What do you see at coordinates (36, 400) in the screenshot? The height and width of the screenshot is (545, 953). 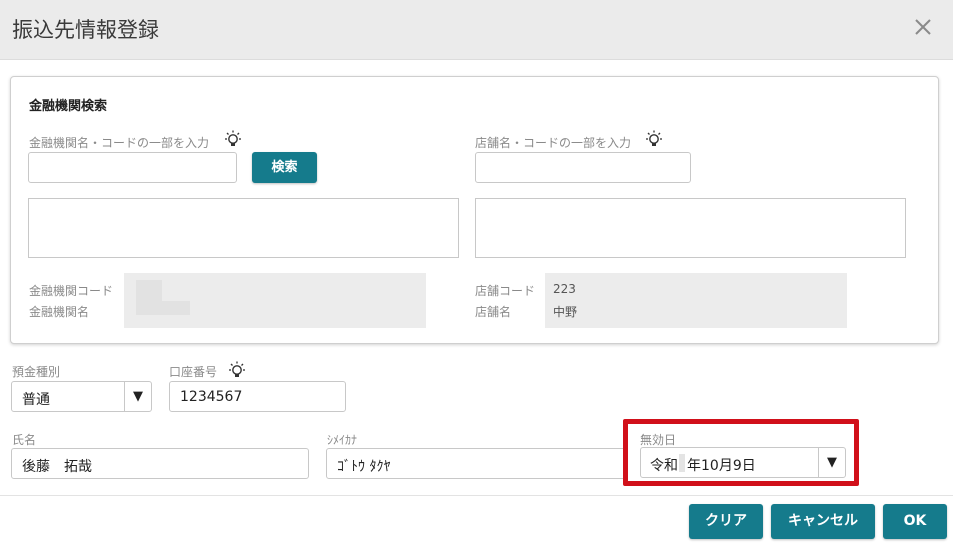 I see `deposit-type-value: 普通` at bounding box center [36, 400].